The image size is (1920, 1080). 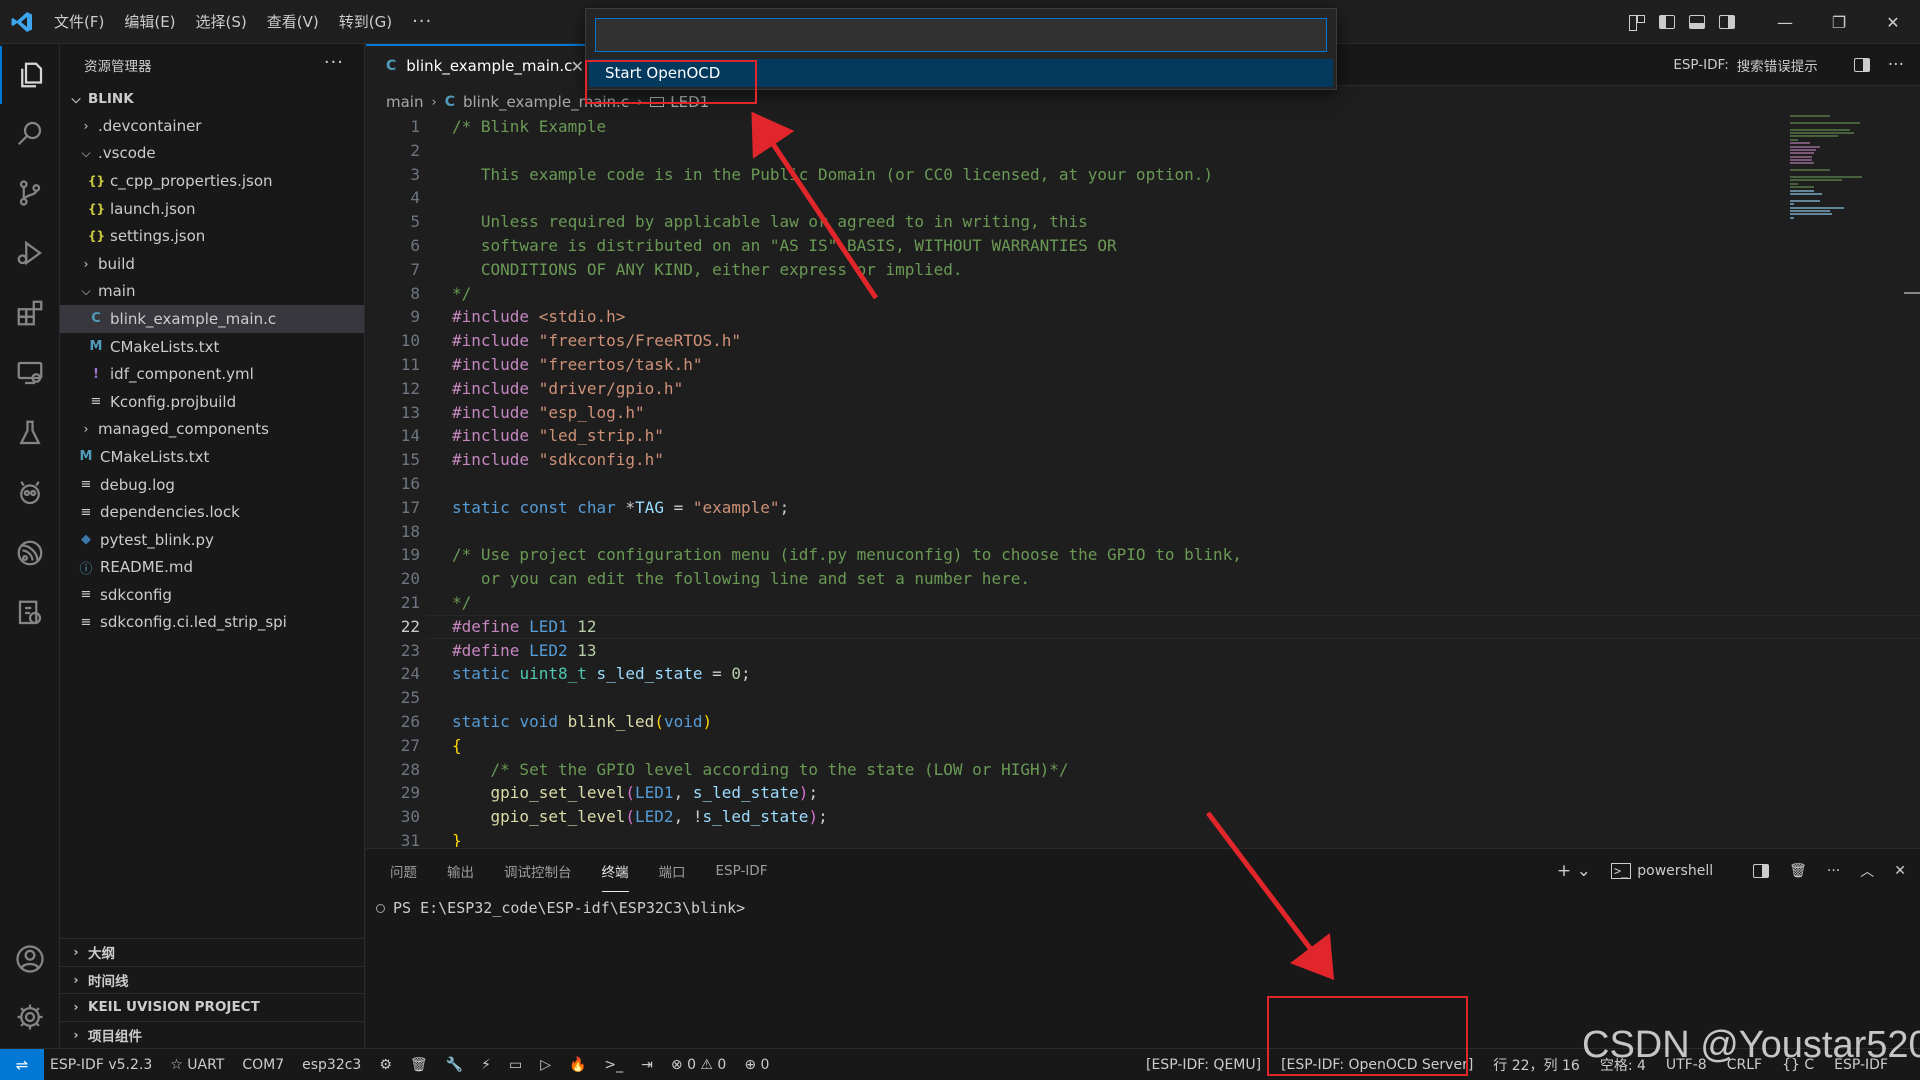 I want to click on code-line: #include "led_strip.h", so click(x=558, y=435).